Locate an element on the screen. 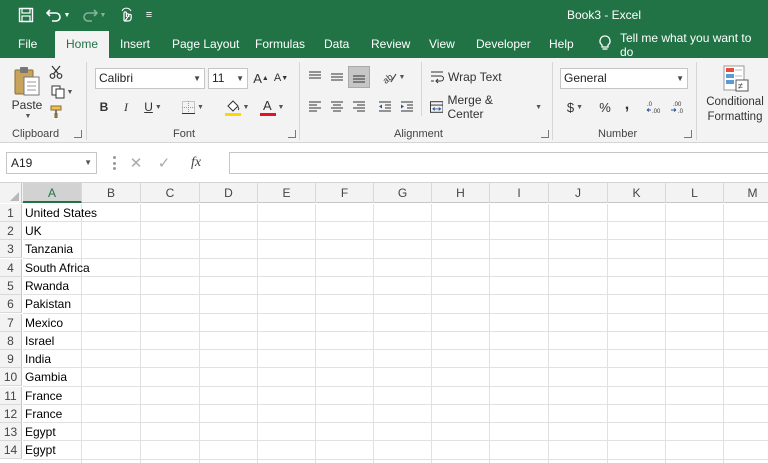 The width and height of the screenshot is (768, 463). tab-data: Data is located at coordinates (336, 44).